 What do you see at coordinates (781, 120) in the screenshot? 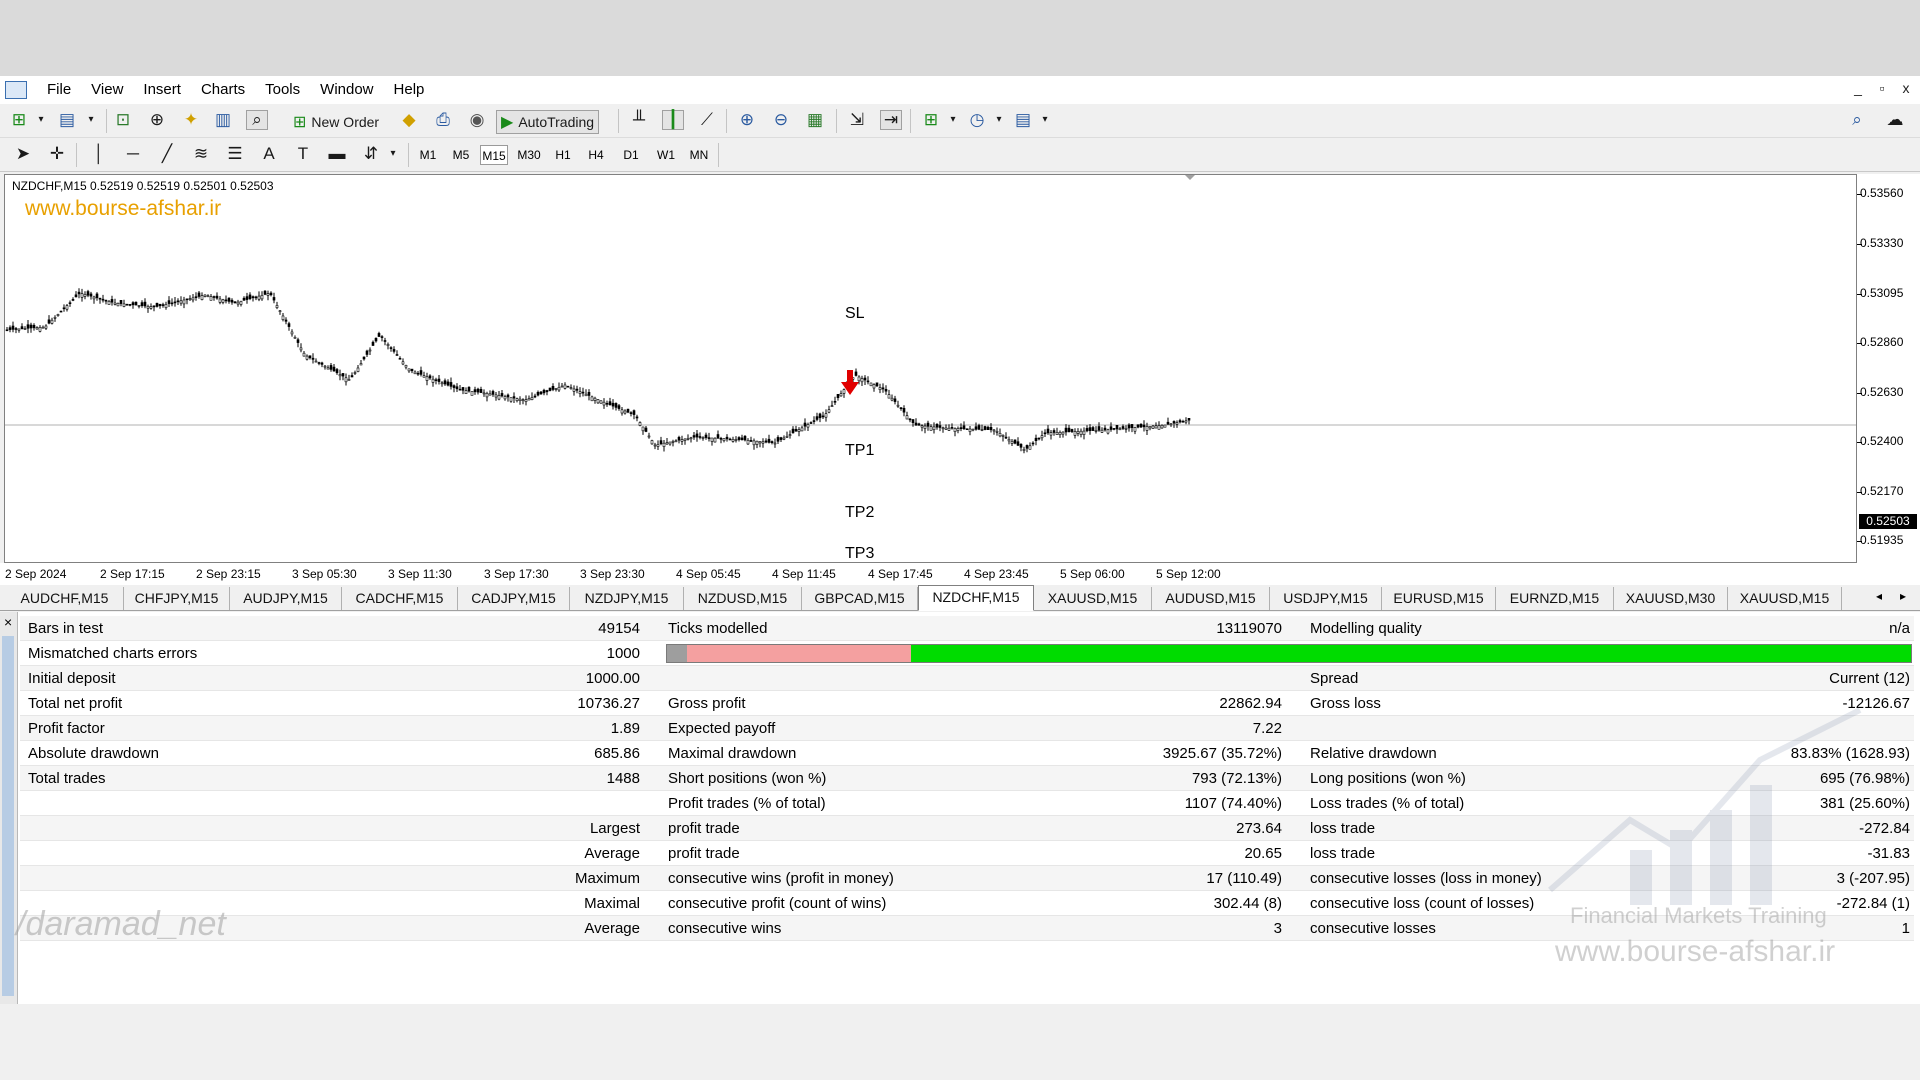
I see `zoom-out-icon: ⊖` at bounding box center [781, 120].